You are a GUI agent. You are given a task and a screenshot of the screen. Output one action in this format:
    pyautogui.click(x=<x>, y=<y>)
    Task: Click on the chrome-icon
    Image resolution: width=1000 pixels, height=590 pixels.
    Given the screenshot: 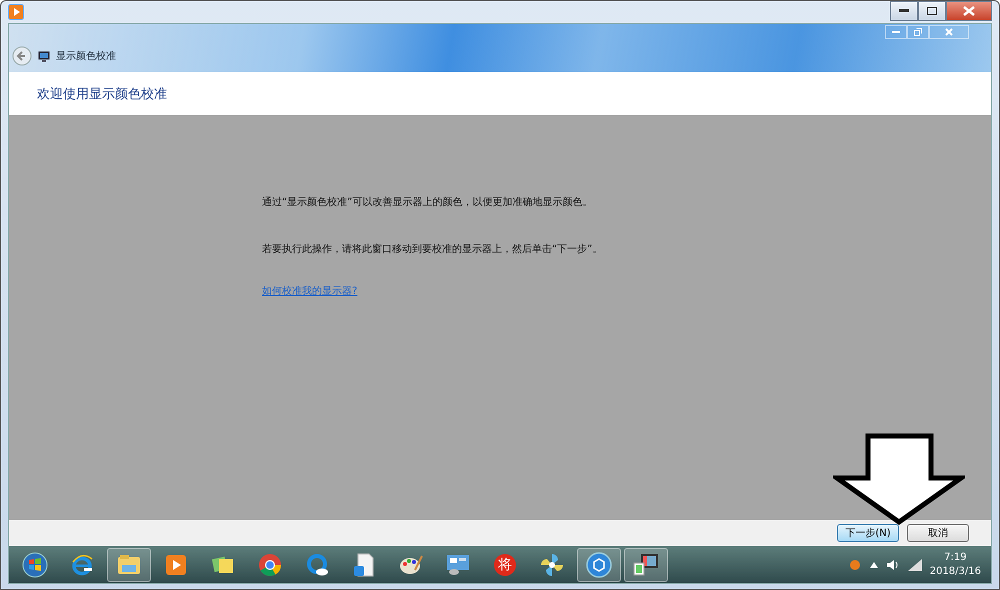 What is the action you would take?
    pyautogui.click(x=270, y=564)
    